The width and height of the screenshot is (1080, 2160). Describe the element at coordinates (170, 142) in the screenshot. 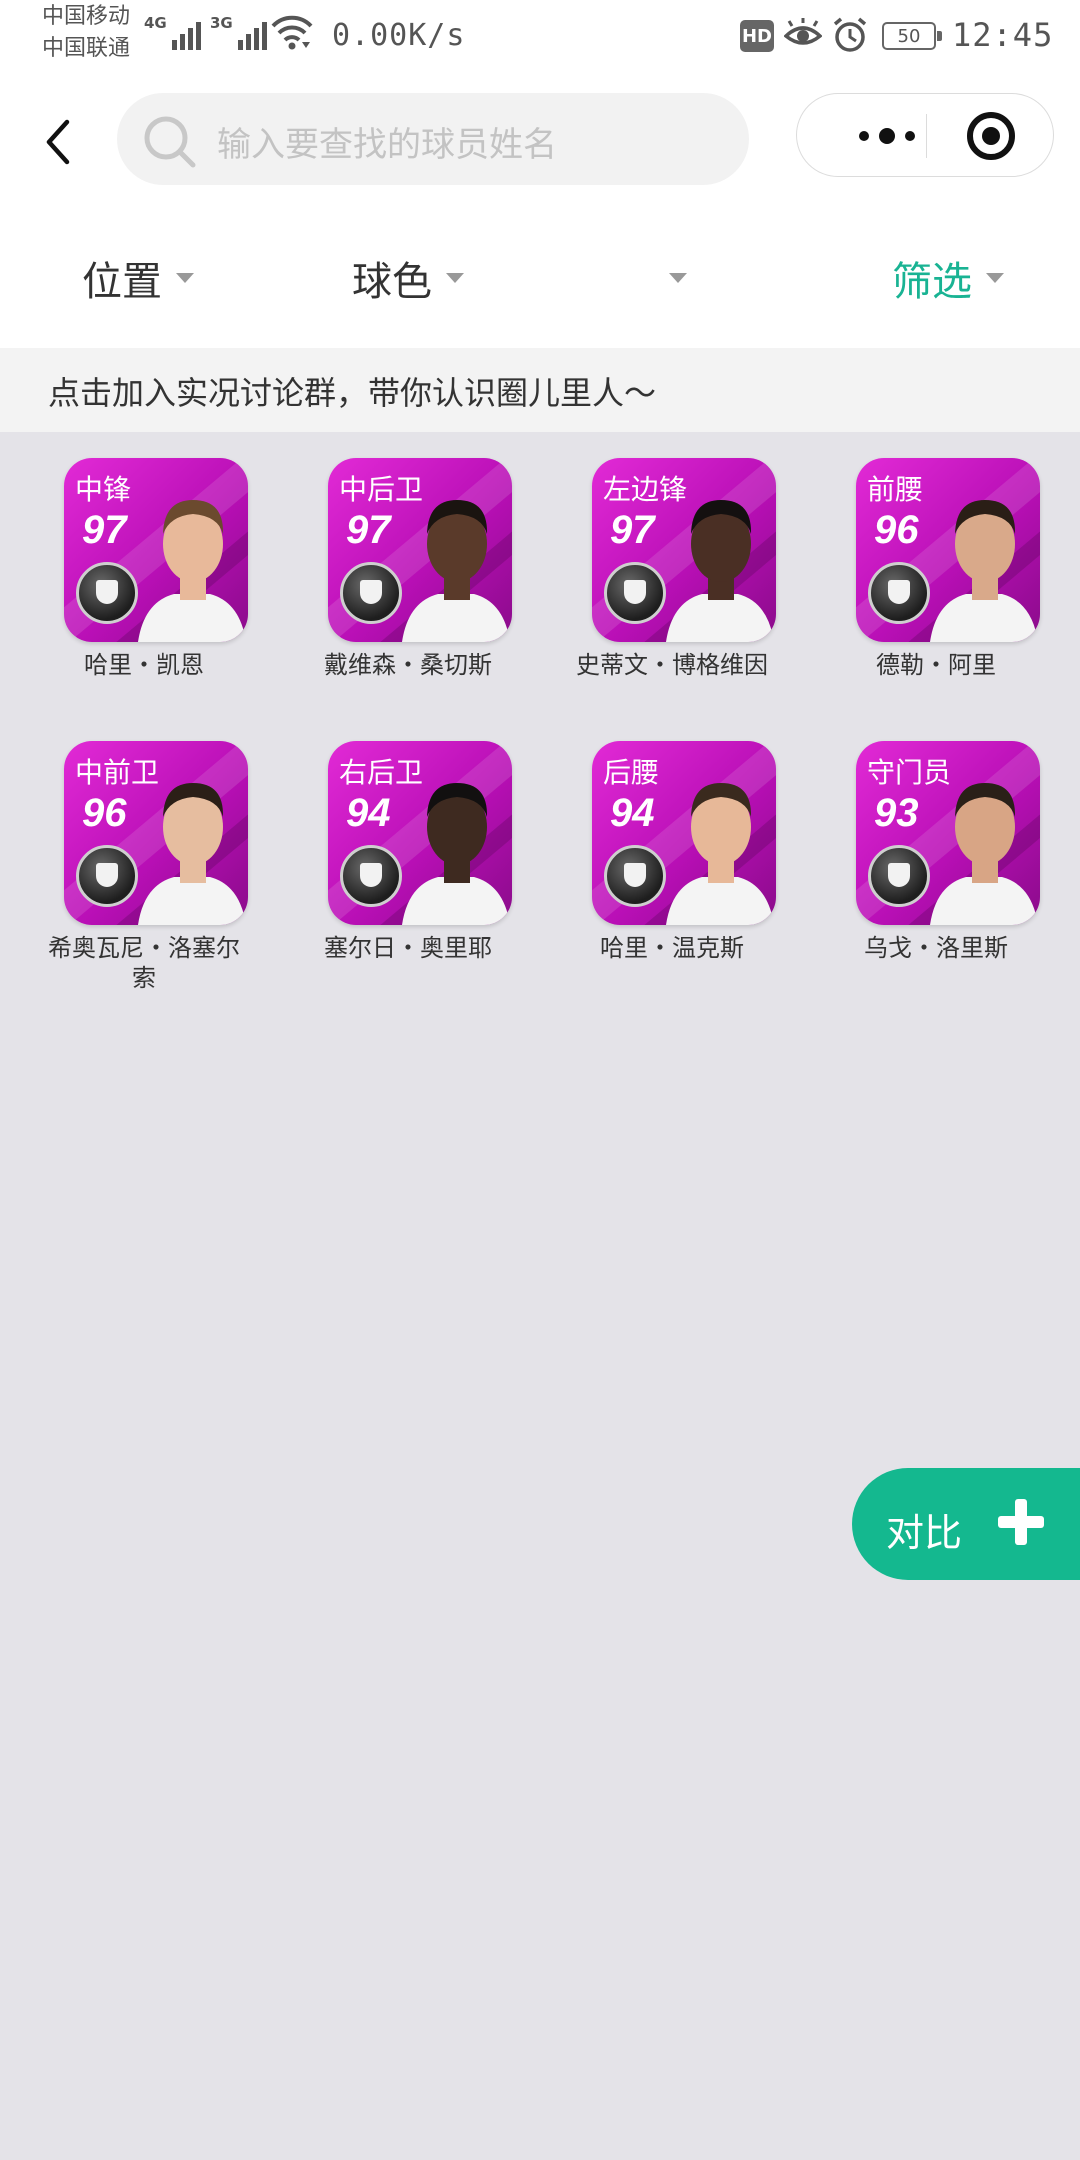

I see `search-icon` at that location.